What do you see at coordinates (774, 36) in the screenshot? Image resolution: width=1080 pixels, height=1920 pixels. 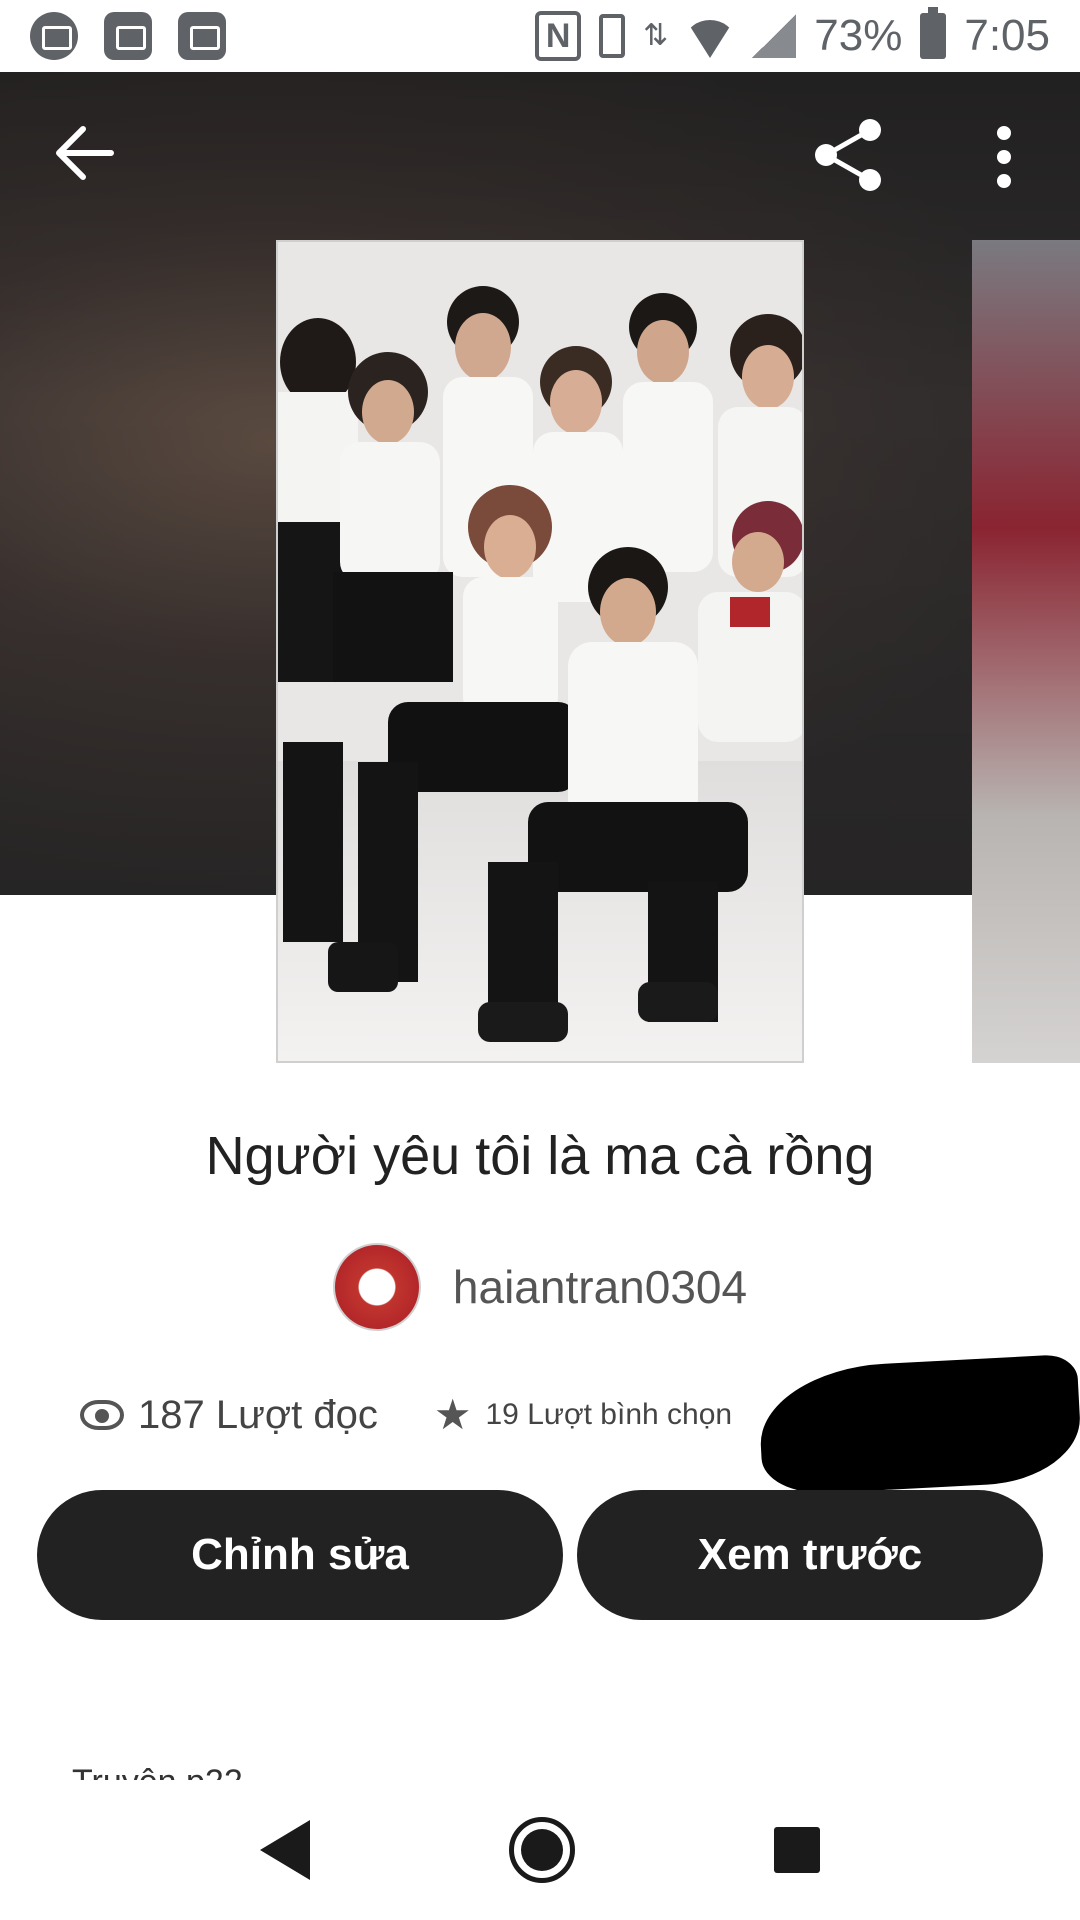 I see `cell-signal-icon` at bounding box center [774, 36].